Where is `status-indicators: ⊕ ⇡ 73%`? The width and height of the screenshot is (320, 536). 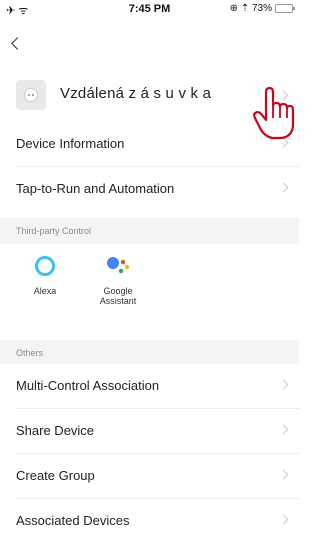
status-indicators: ⊕ ⇡ 73% is located at coordinates (250, 8).